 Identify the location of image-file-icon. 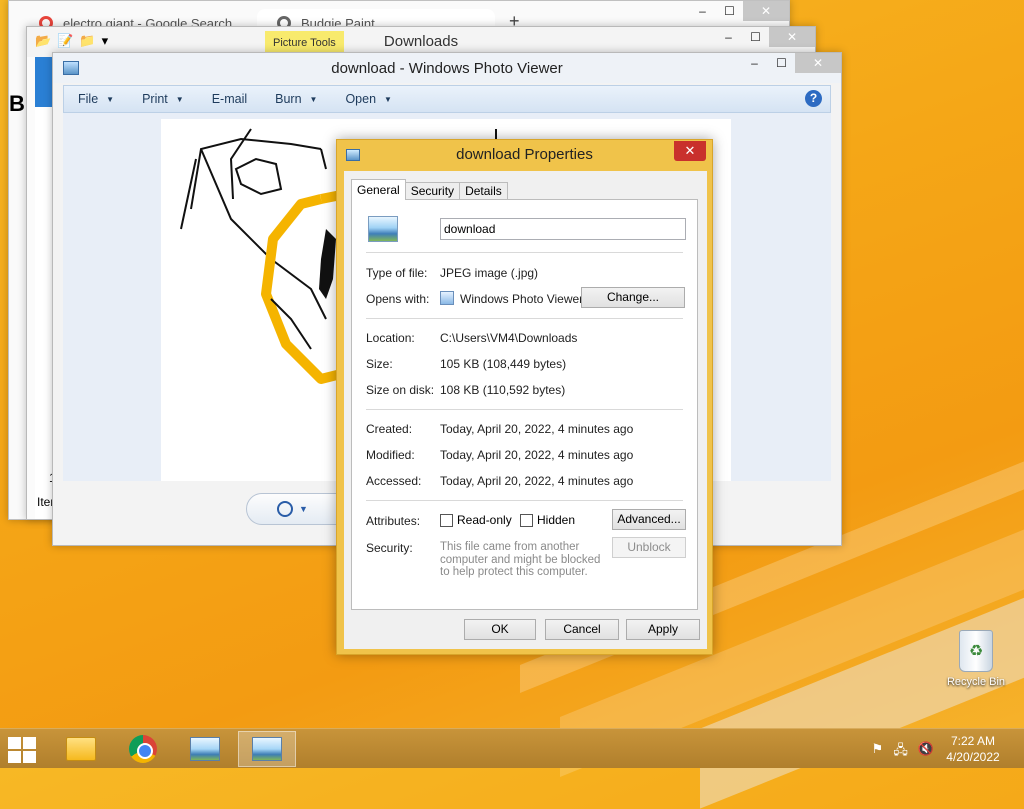
(383, 229).